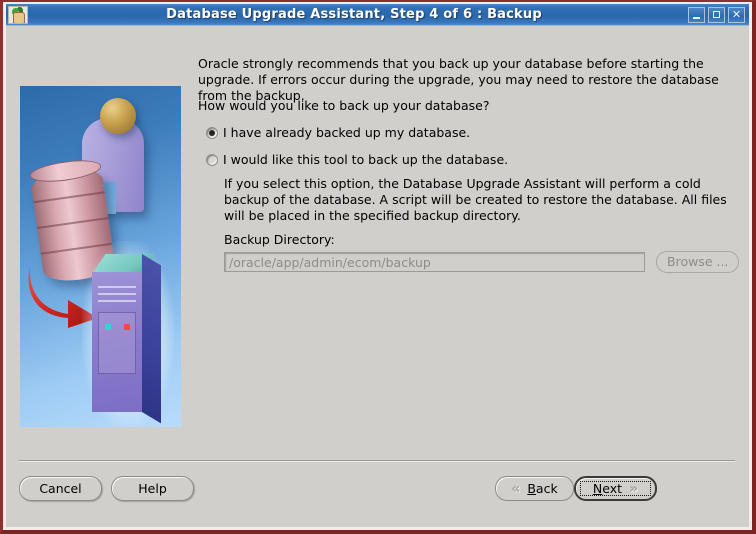 This screenshot has height=534, width=756. I want to click on radio-option-already-backed-up: I have already backed up my database., so click(338, 132).